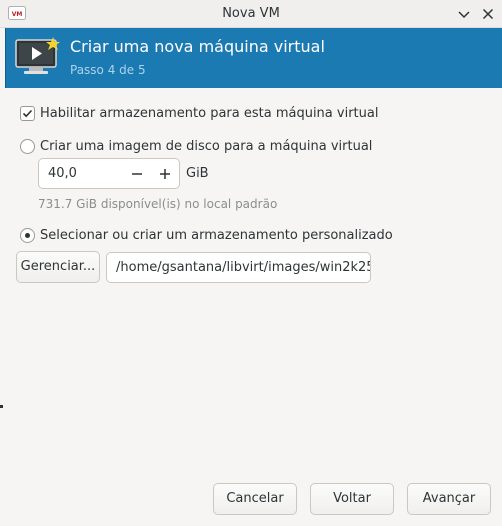  Describe the element at coordinates (1, 406) in the screenshot. I see `window-edge-marker` at that location.